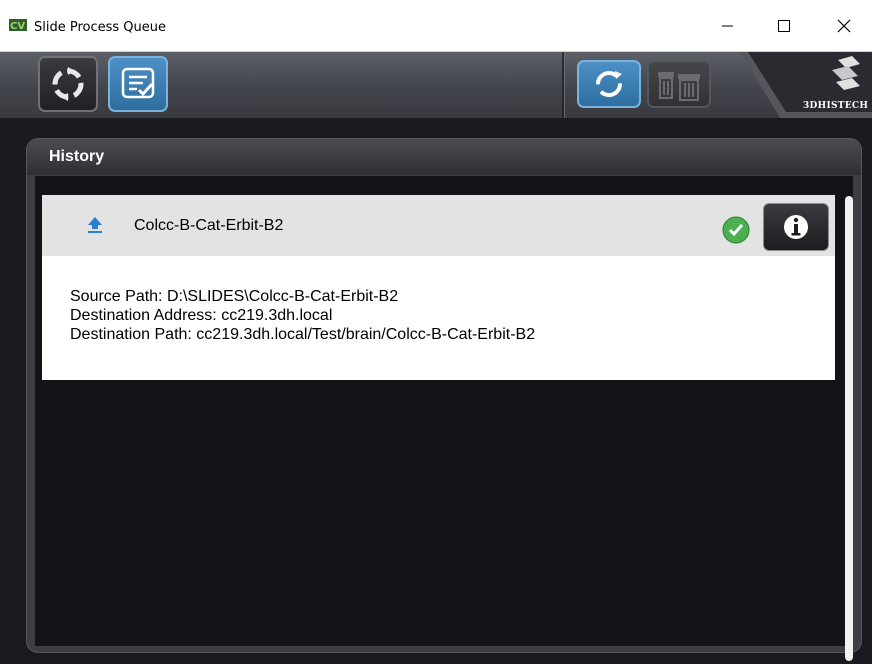 This screenshot has height=664, width=872. What do you see at coordinates (836, 106) in the screenshot?
I see `brand-name: 3DHISTECH` at bounding box center [836, 106].